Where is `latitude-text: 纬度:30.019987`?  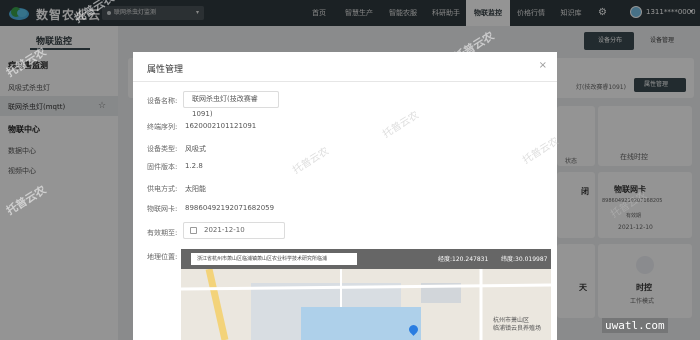 latitude-text: 纬度:30.019987 is located at coordinates (524, 259).